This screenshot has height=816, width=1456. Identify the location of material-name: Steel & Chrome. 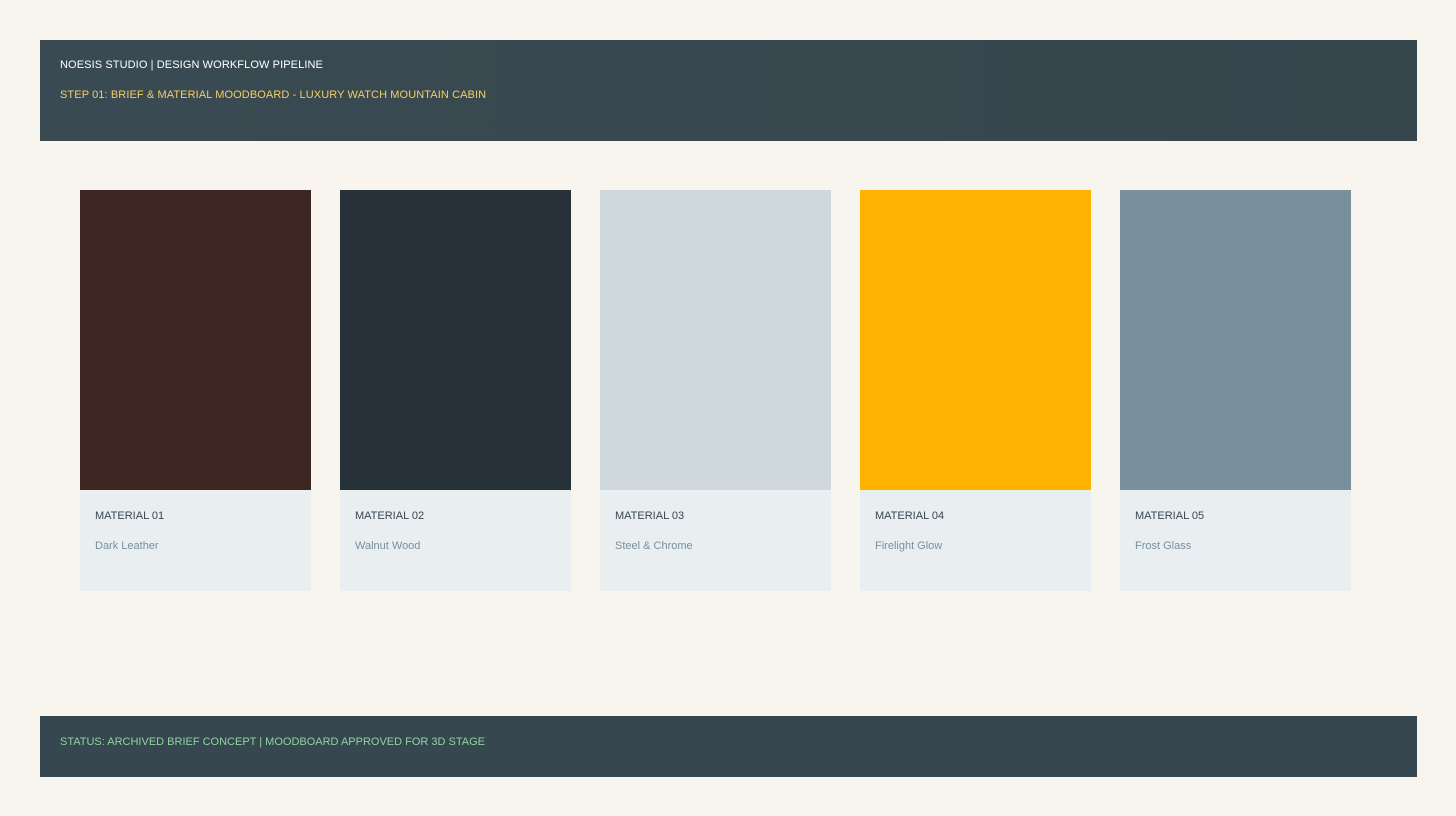
(654, 546).